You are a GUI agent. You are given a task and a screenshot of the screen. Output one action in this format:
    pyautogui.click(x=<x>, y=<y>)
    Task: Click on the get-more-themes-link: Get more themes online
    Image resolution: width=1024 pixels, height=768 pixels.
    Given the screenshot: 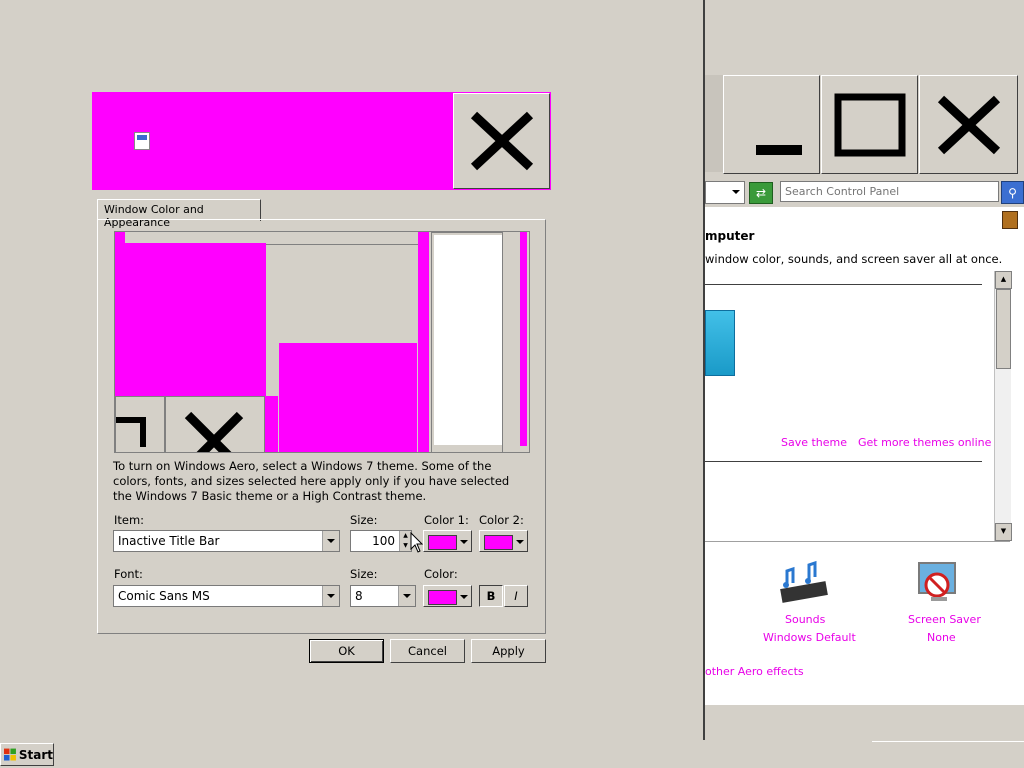 What is the action you would take?
    pyautogui.click(x=924, y=442)
    